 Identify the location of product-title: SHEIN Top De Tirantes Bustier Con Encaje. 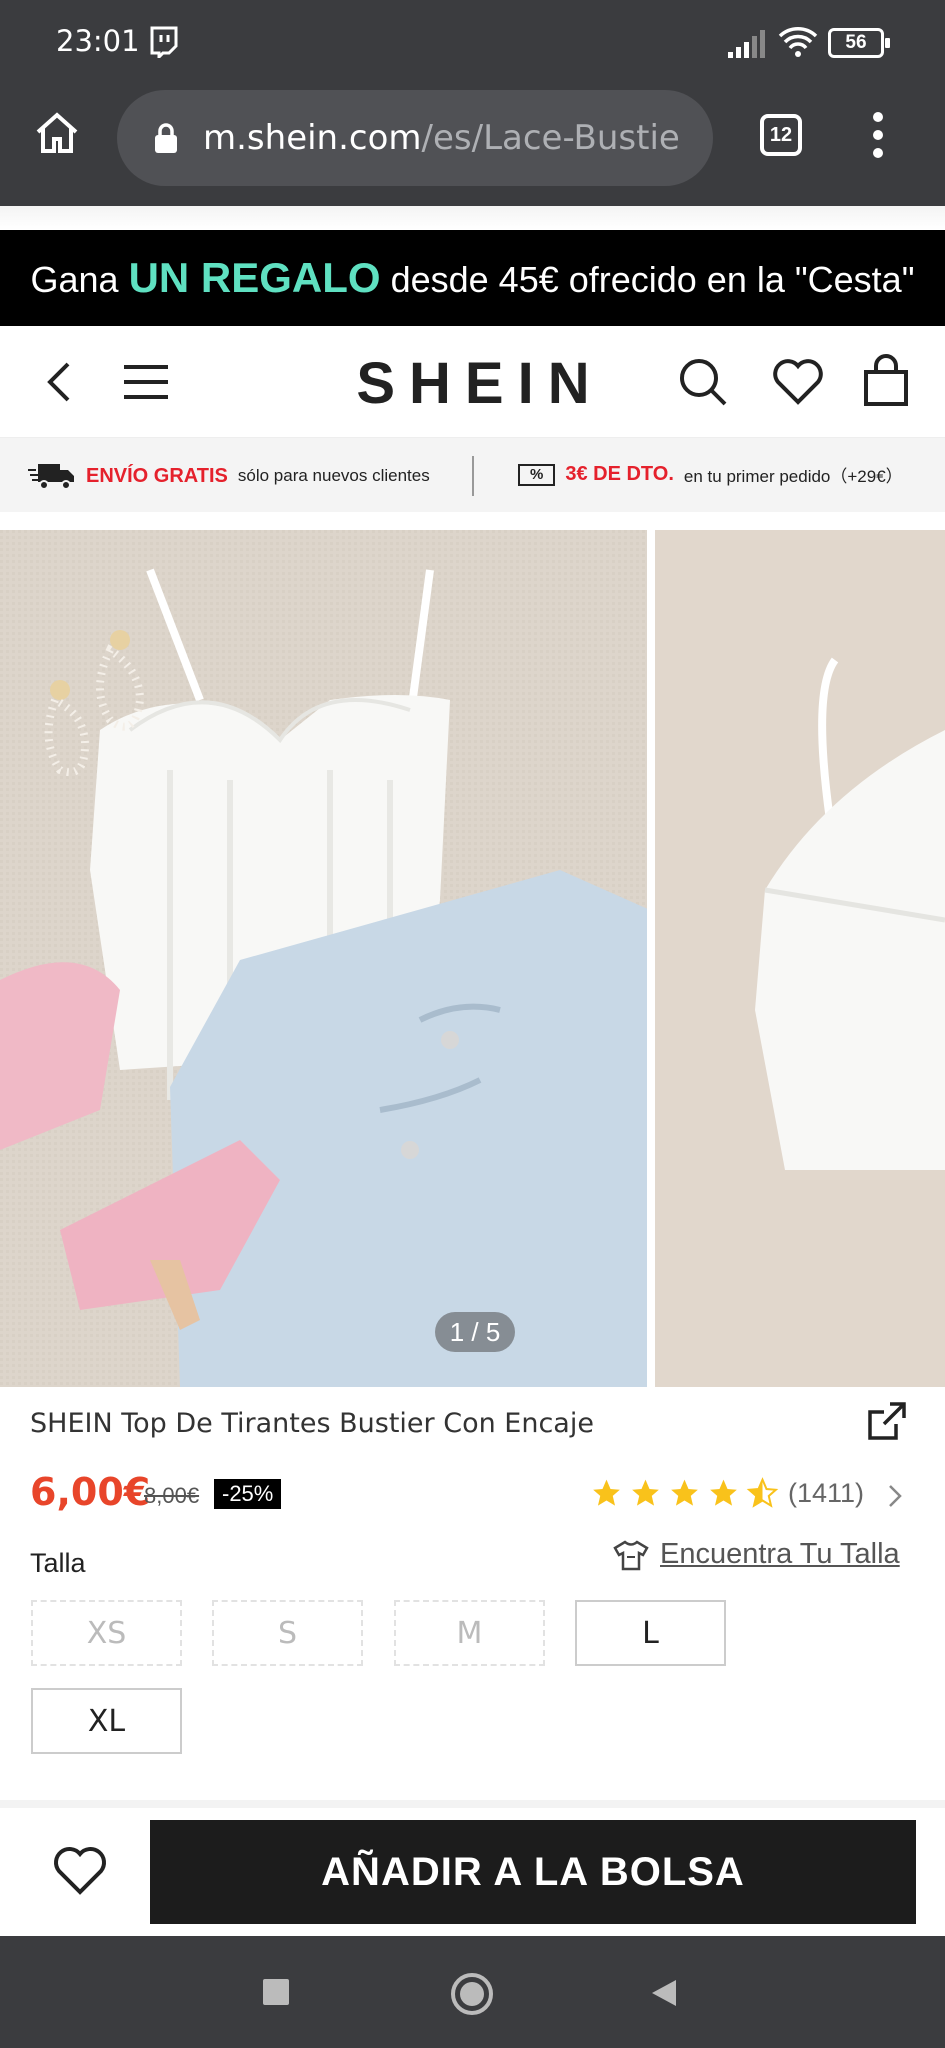
(312, 1423).